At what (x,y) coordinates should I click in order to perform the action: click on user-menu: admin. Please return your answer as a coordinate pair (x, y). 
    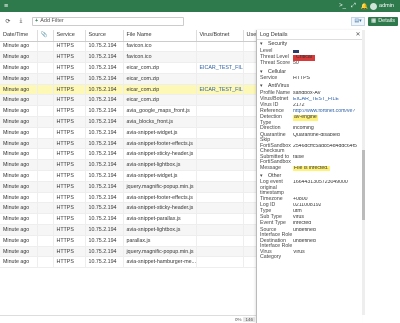
    Looking at the image, I should click on (386, 6).